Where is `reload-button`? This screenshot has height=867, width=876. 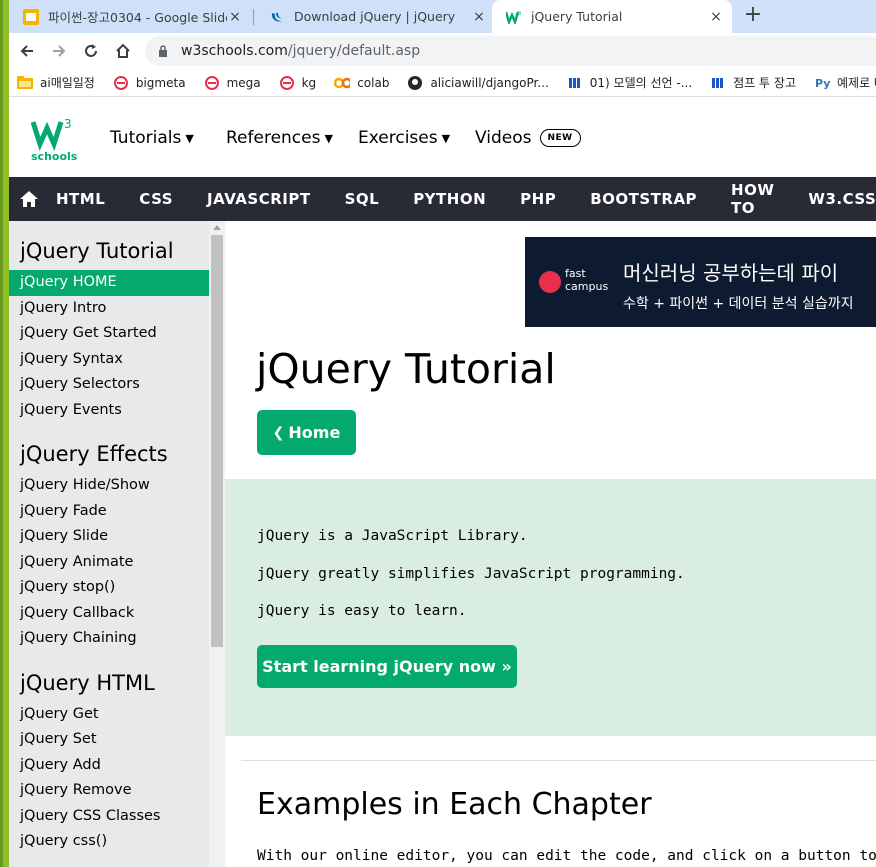 reload-button is located at coordinates (91, 51).